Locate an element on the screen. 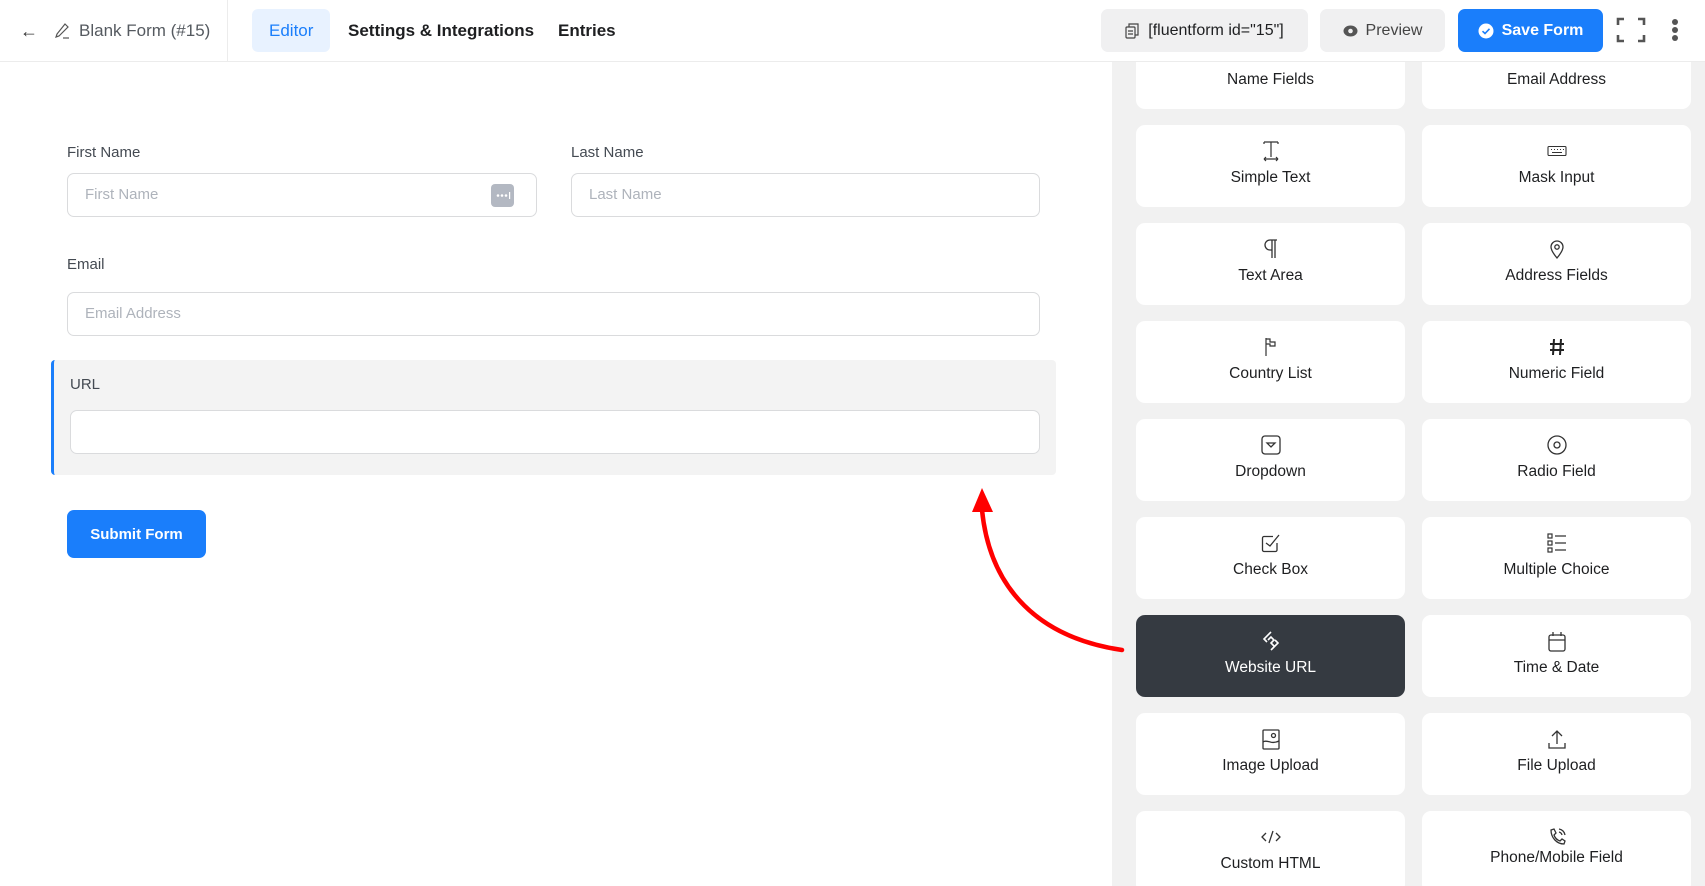 This screenshot has height=886, width=1705. card-label: Image Upload is located at coordinates (1270, 765).